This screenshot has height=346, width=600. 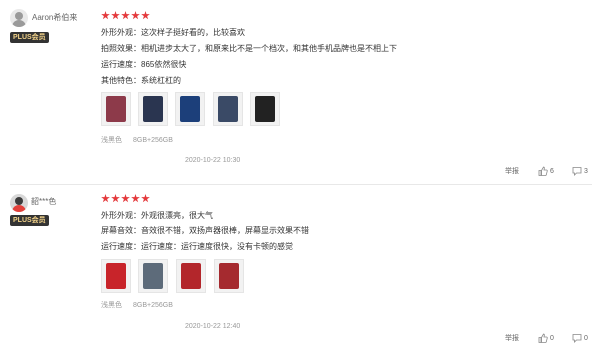 I want to click on review-text-line: 外形外观：外观很漂亮，很大气, so click(x=157, y=215).